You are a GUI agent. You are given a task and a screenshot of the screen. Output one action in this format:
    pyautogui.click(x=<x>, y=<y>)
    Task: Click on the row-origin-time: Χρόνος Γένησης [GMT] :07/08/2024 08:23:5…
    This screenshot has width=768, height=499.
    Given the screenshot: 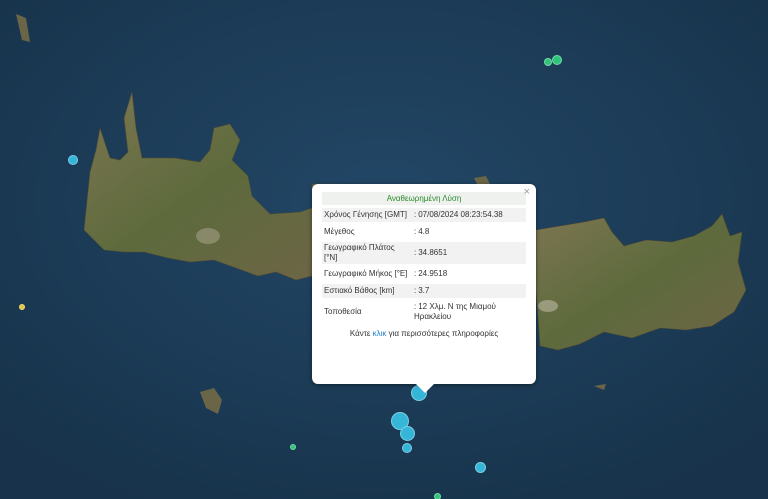 What is the action you would take?
    pyautogui.click(x=424, y=215)
    